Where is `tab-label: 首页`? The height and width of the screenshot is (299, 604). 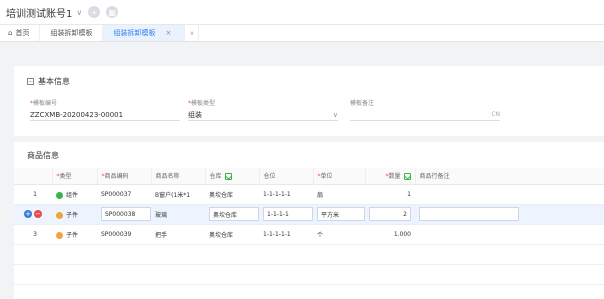
tab-label: 首页 is located at coordinates (22, 33).